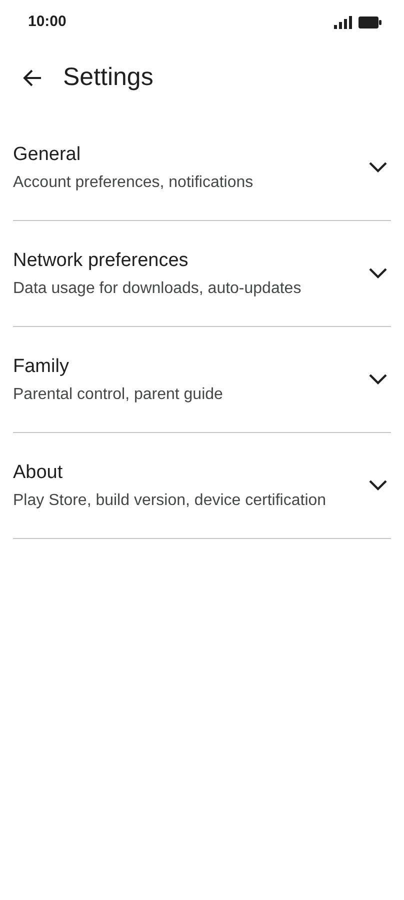  I want to click on section-title: Network preferences, so click(101, 260).